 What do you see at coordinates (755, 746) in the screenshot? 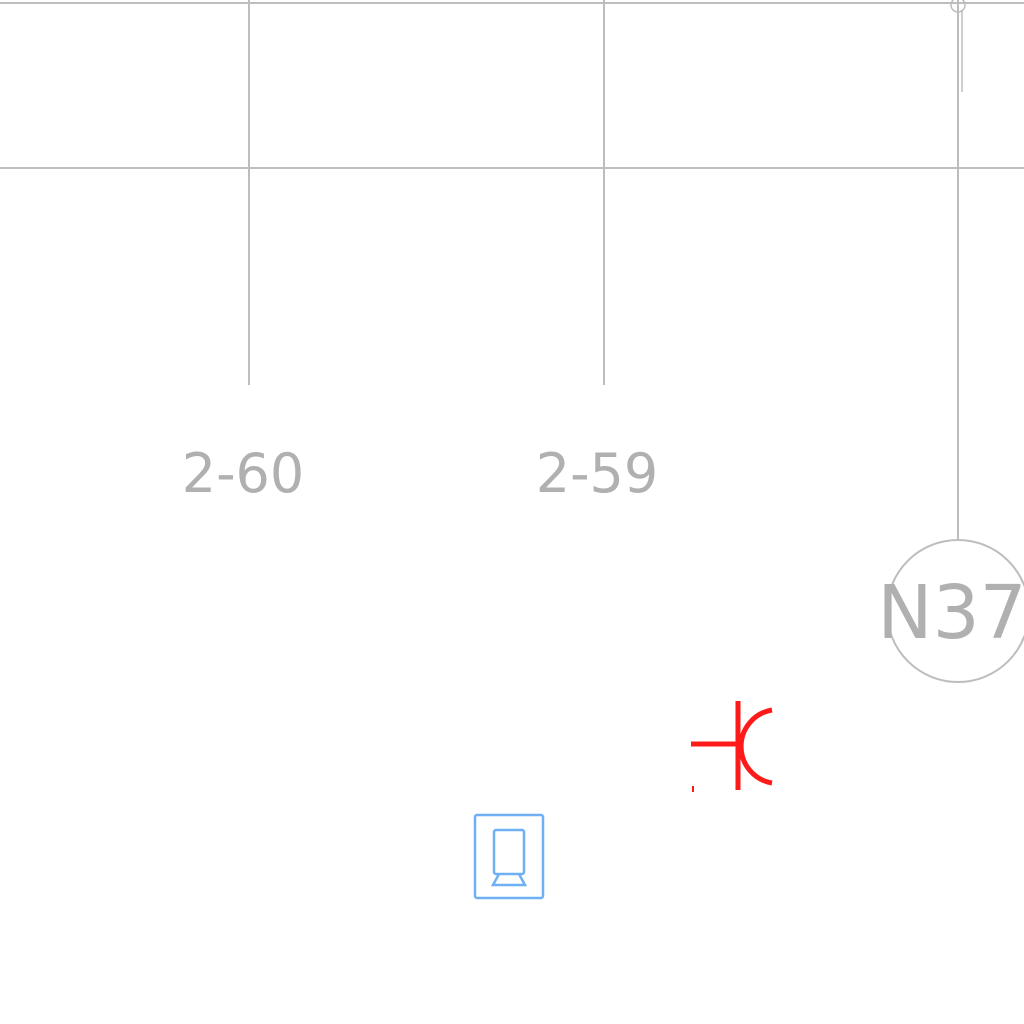
I see `receptacle-arc` at bounding box center [755, 746].